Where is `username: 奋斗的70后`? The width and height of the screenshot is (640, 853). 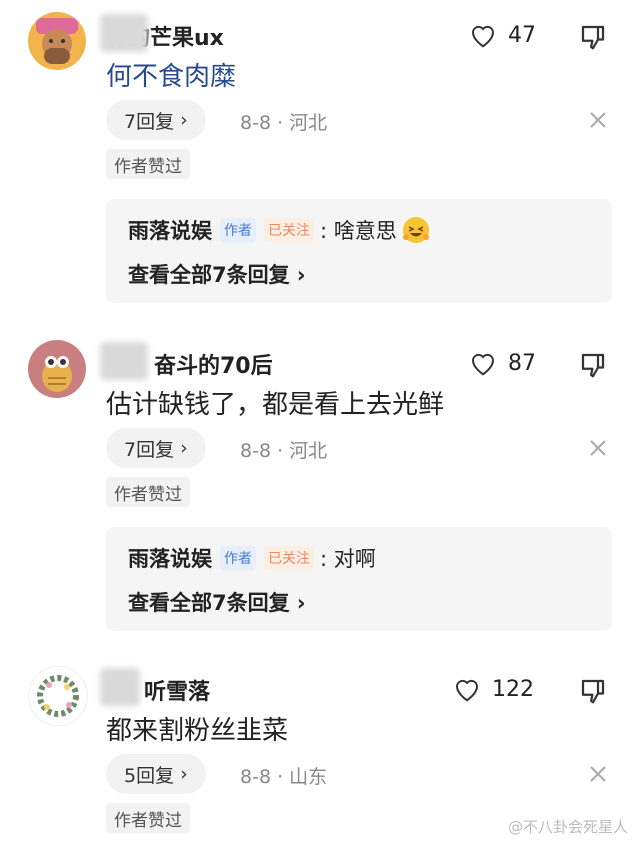
username: 奋斗的70后 is located at coordinates (213, 364).